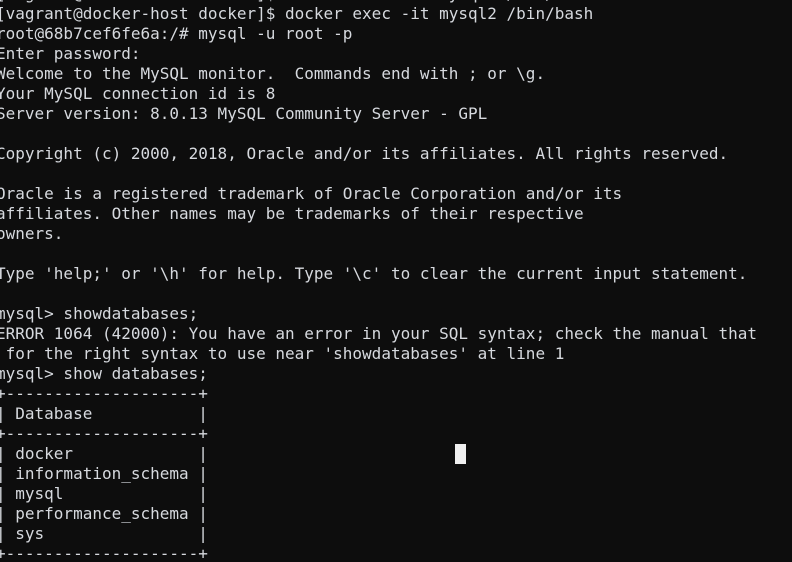  I want to click on terminal-line: | performance_schema |, so click(104, 513).